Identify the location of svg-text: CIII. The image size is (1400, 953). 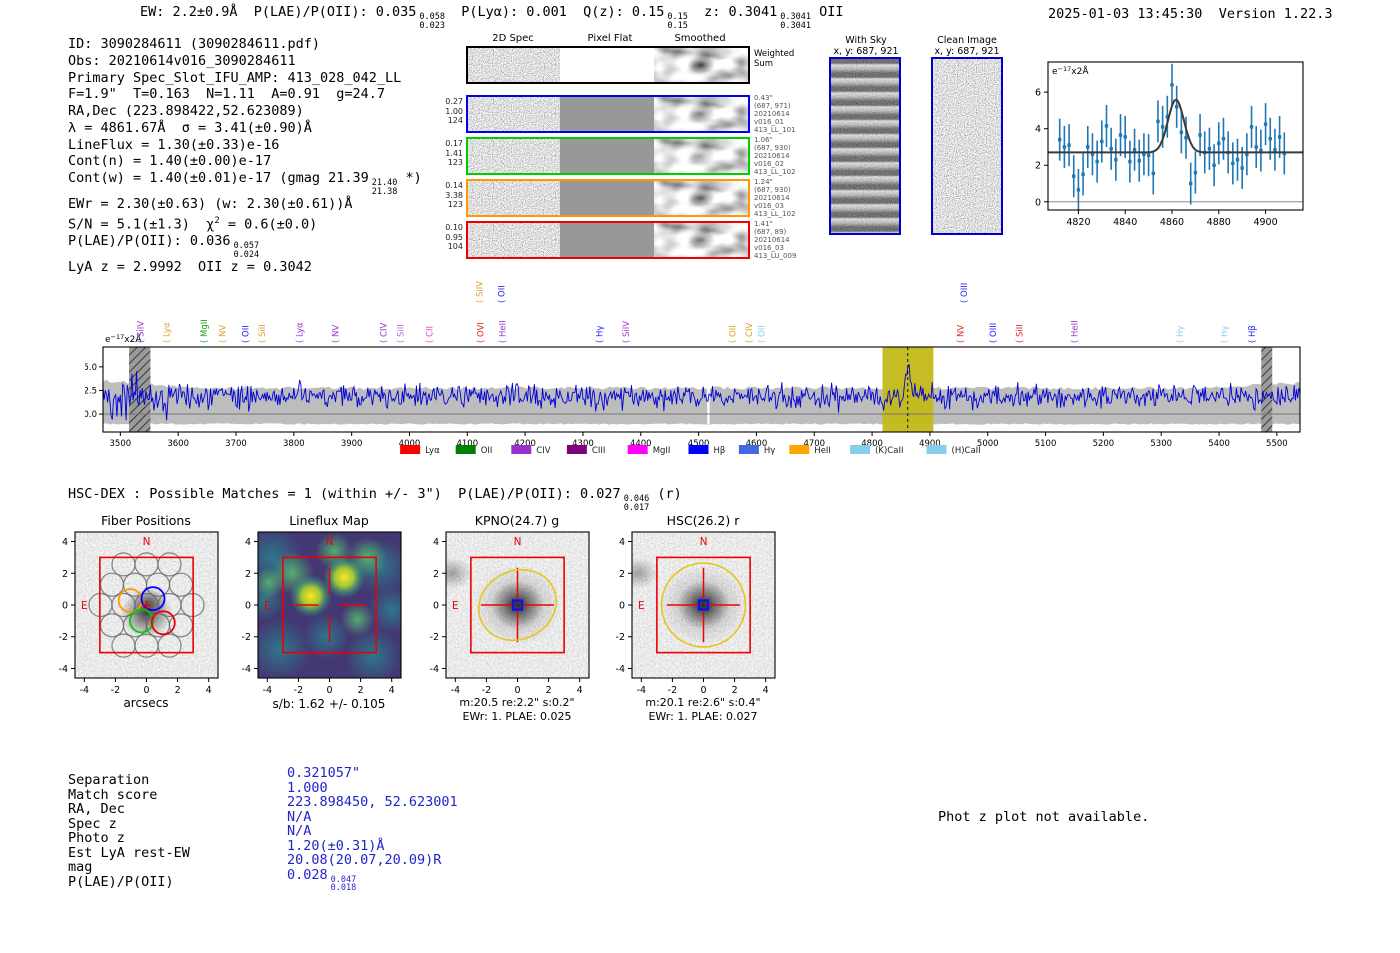
(598, 451).